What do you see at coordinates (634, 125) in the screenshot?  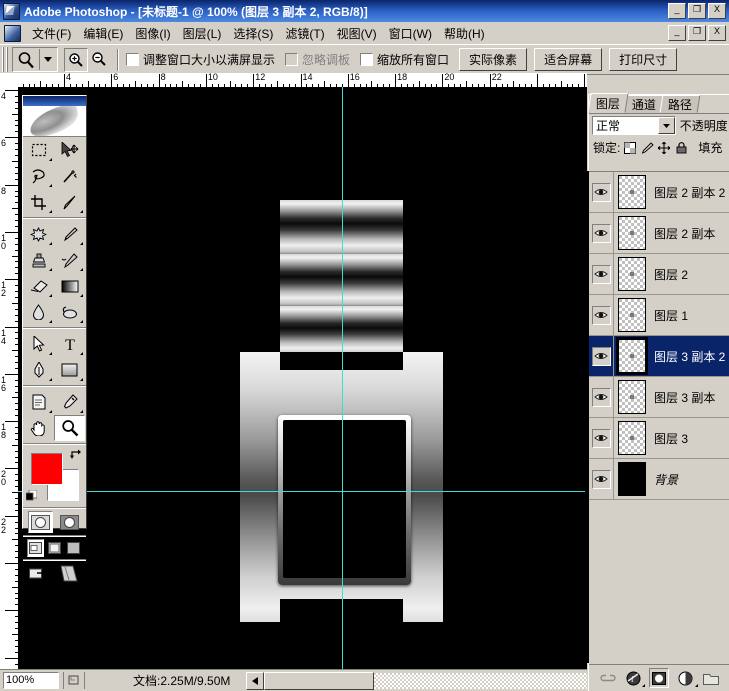 I see `blend-mode-select: 正常` at bounding box center [634, 125].